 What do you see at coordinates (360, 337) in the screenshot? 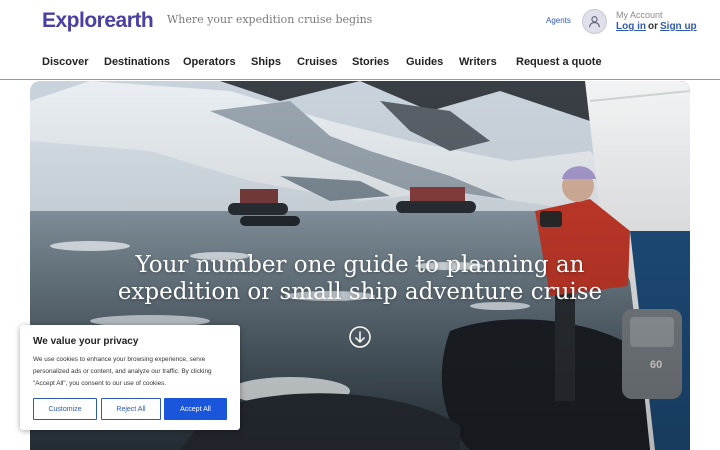
I see `arrow-down-circle-icon` at bounding box center [360, 337].